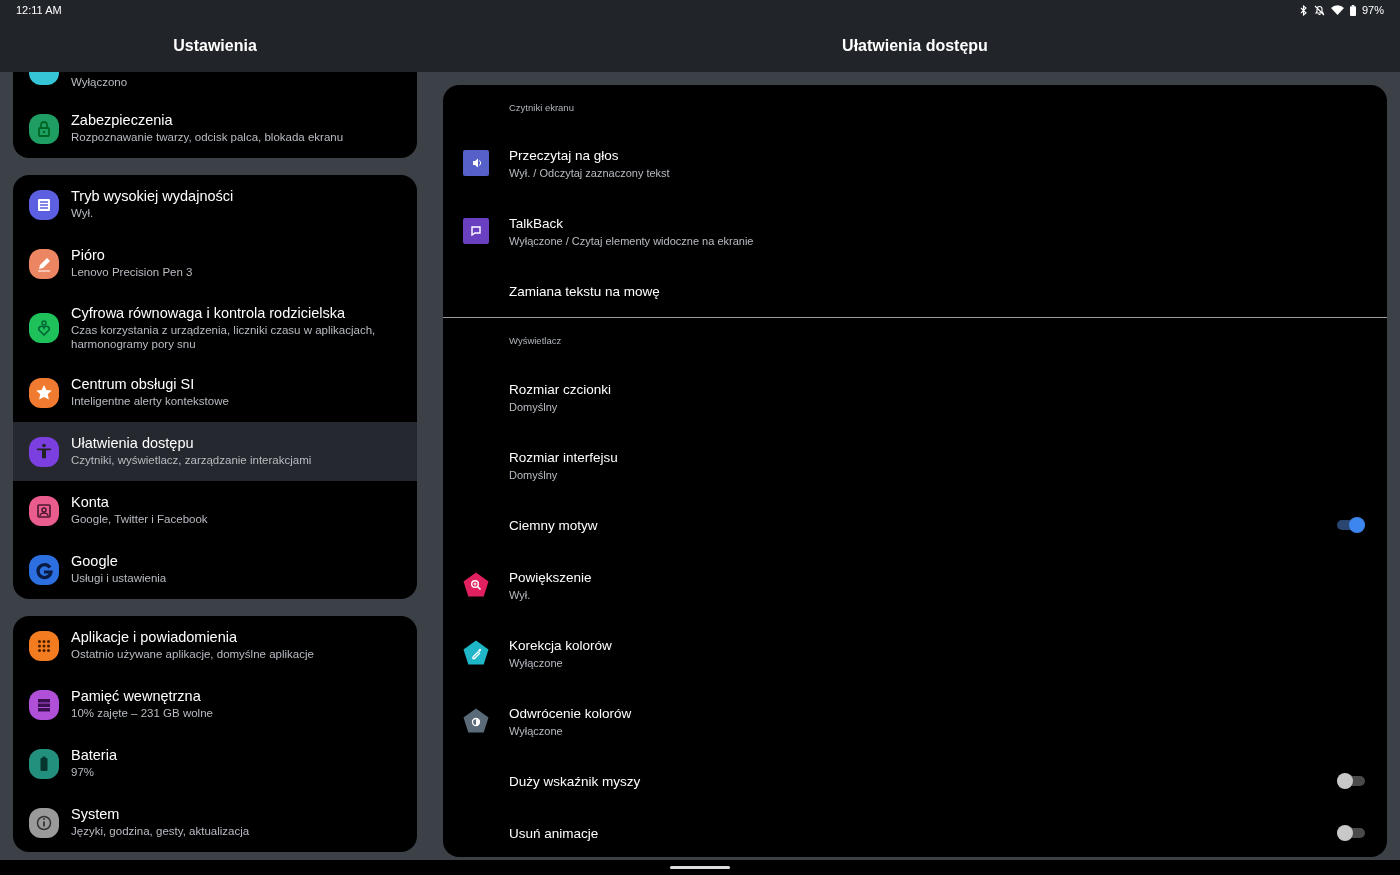 The image size is (1400, 875). I want to click on item-title: Zabezpieczenia, so click(122, 120).